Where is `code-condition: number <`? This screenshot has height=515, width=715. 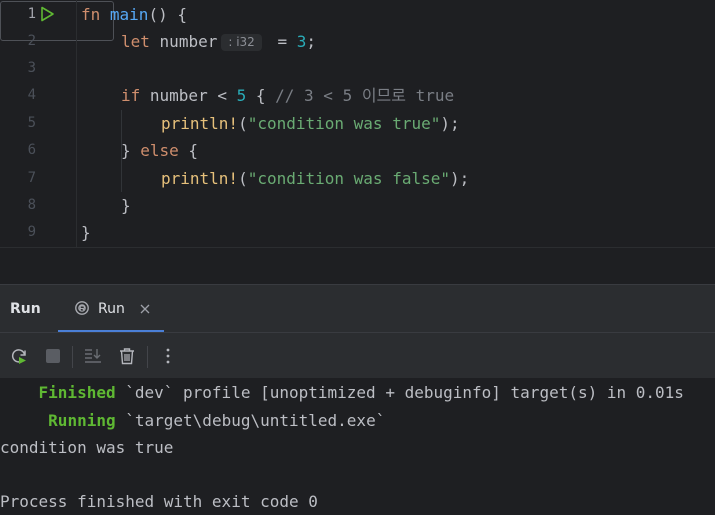
code-condition: number < is located at coordinates (188, 95).